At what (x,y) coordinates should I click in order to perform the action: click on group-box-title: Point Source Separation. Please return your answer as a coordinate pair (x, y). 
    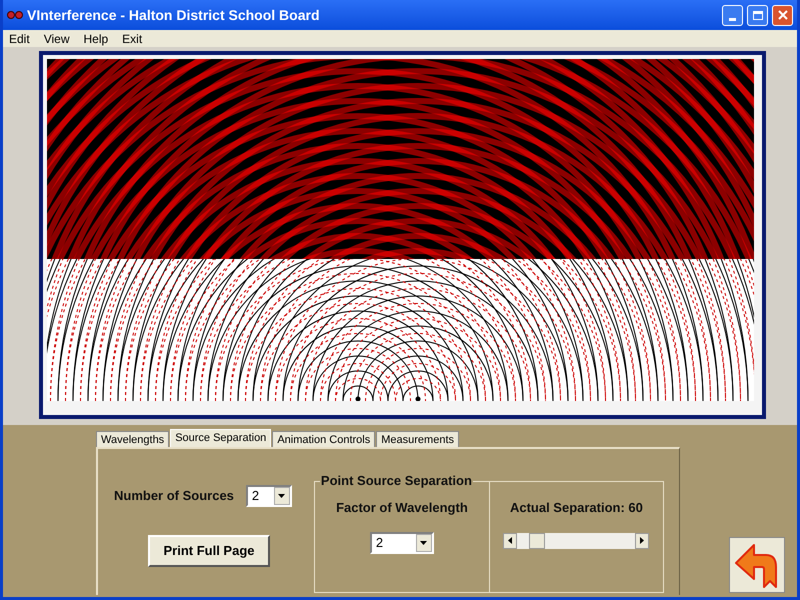
    Looking at the image, I should click on (396, 481).